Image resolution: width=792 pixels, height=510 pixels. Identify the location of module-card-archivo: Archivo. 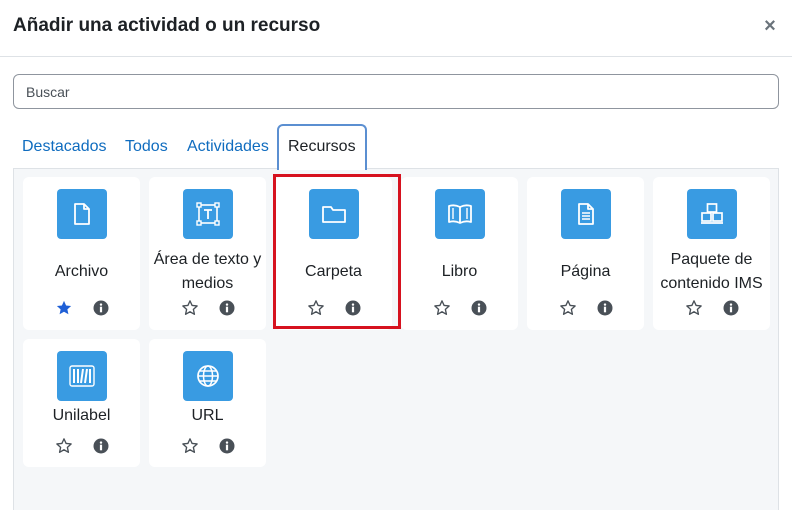
(81, 253).